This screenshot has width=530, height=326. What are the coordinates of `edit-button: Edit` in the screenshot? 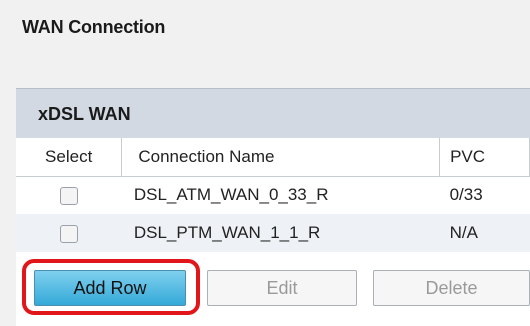 It's located at (282, 288).